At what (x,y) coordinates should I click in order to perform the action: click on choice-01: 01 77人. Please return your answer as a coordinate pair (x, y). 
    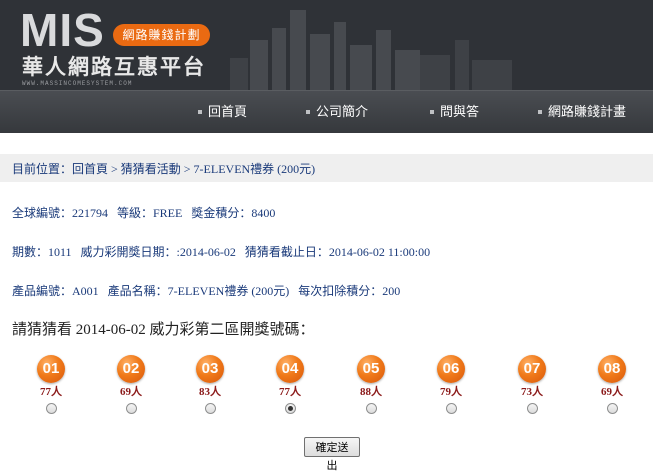
    Looking at the image, I should click on (51, 384).